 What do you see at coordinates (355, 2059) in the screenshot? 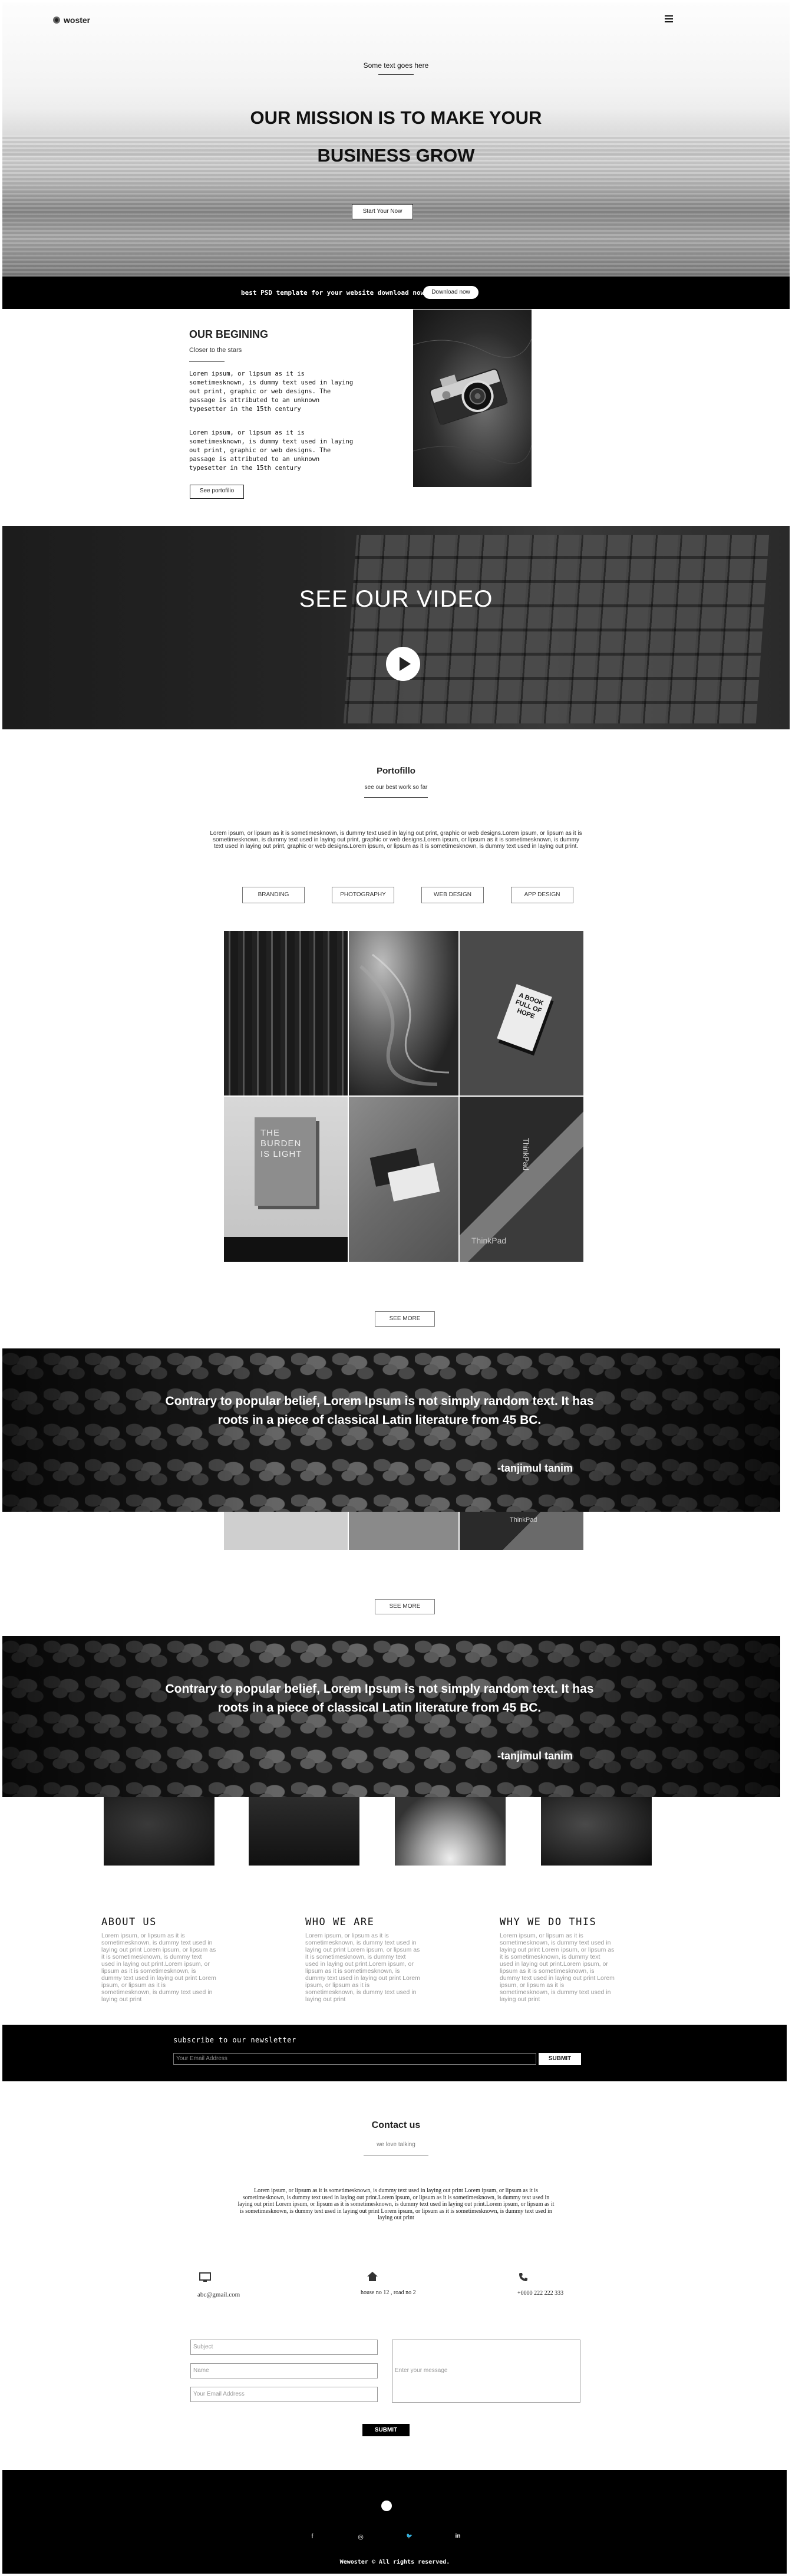
I see `newsletter-email-input: Your Email Address` at bounding box center [355, 2059].